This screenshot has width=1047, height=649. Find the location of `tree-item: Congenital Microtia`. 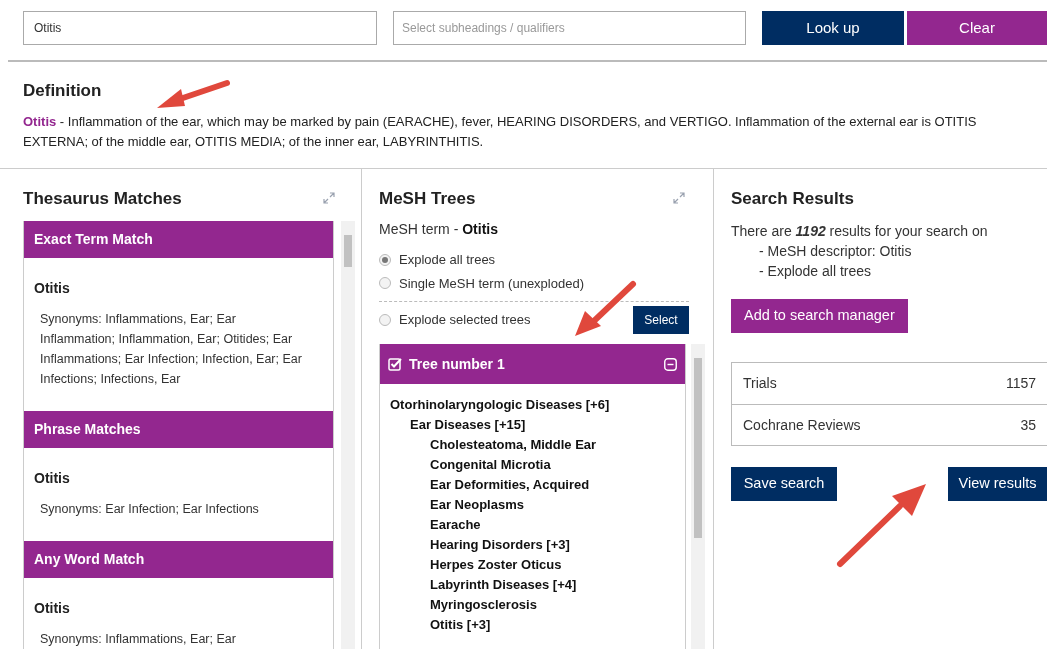

tree-item: Congenital Microtia is located at coordinates (537, 465).